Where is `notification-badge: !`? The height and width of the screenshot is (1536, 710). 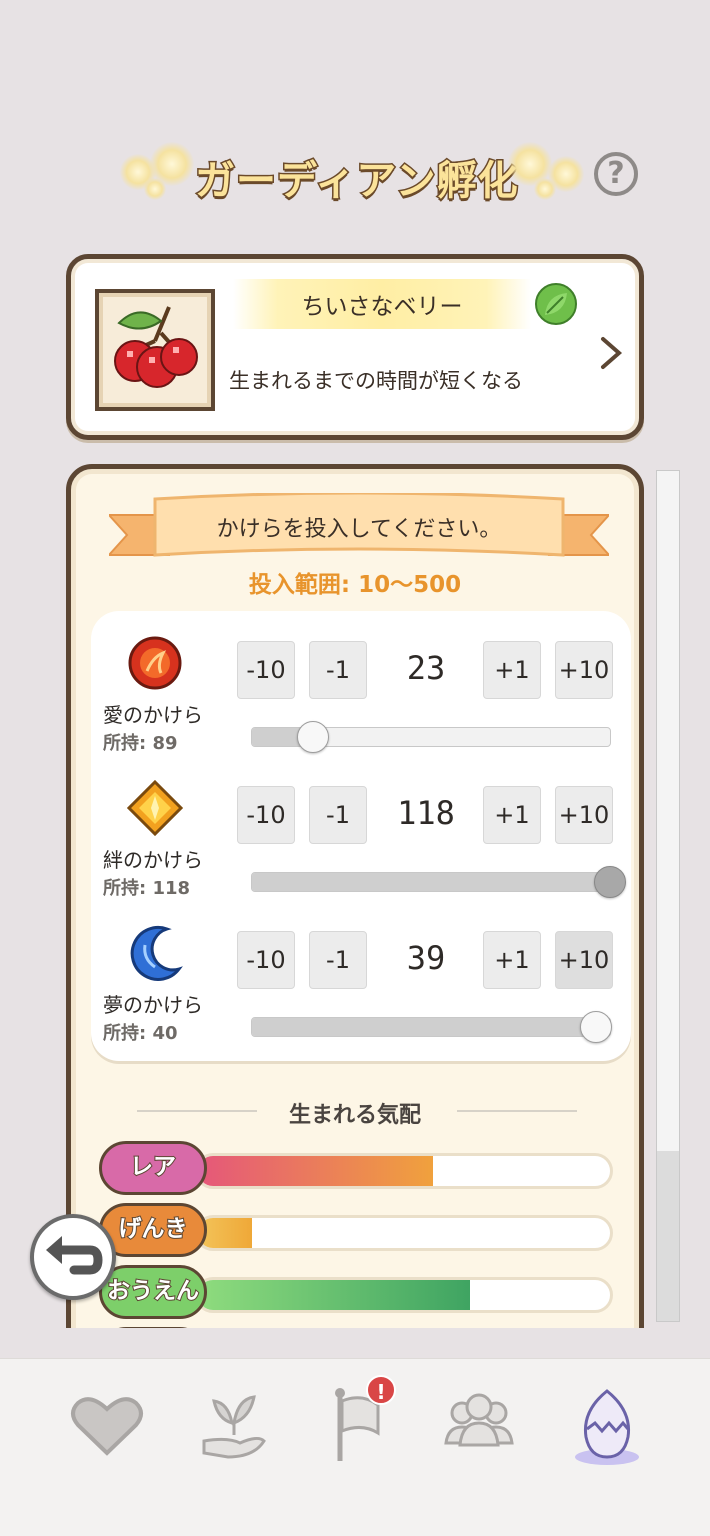 notification-badge: ! is located at coordinates (381, 1390).